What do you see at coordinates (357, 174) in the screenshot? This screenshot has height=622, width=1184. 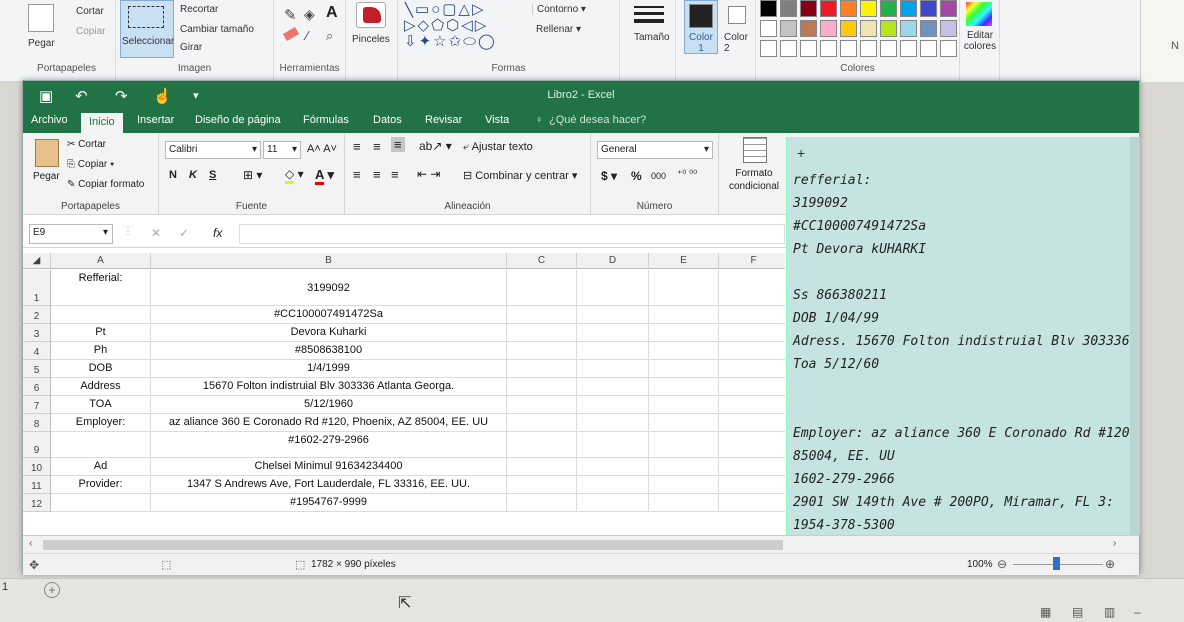 I see `align-left-icon: ≡` at bounding box center [357, 174].